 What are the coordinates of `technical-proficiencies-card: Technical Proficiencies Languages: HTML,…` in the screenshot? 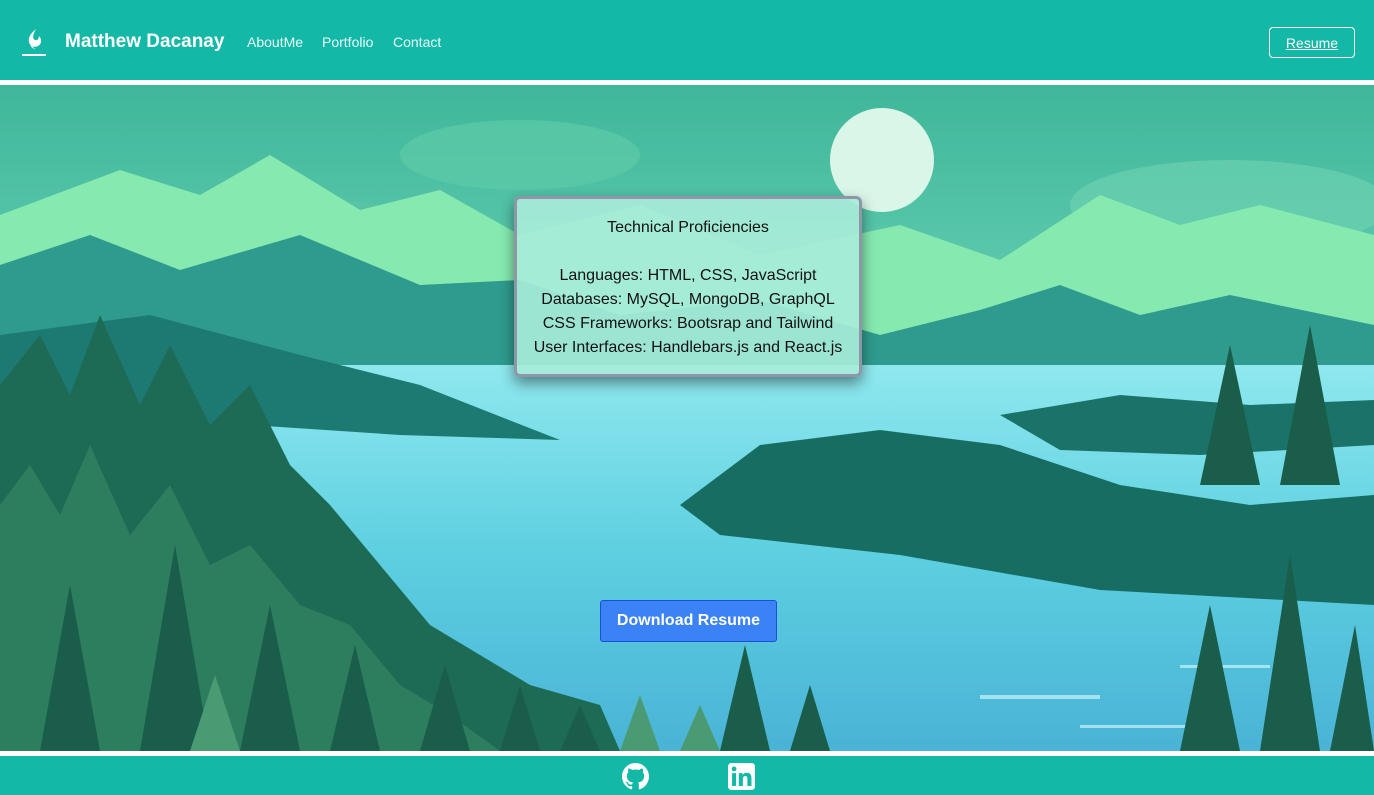 It's located at (688, 286).